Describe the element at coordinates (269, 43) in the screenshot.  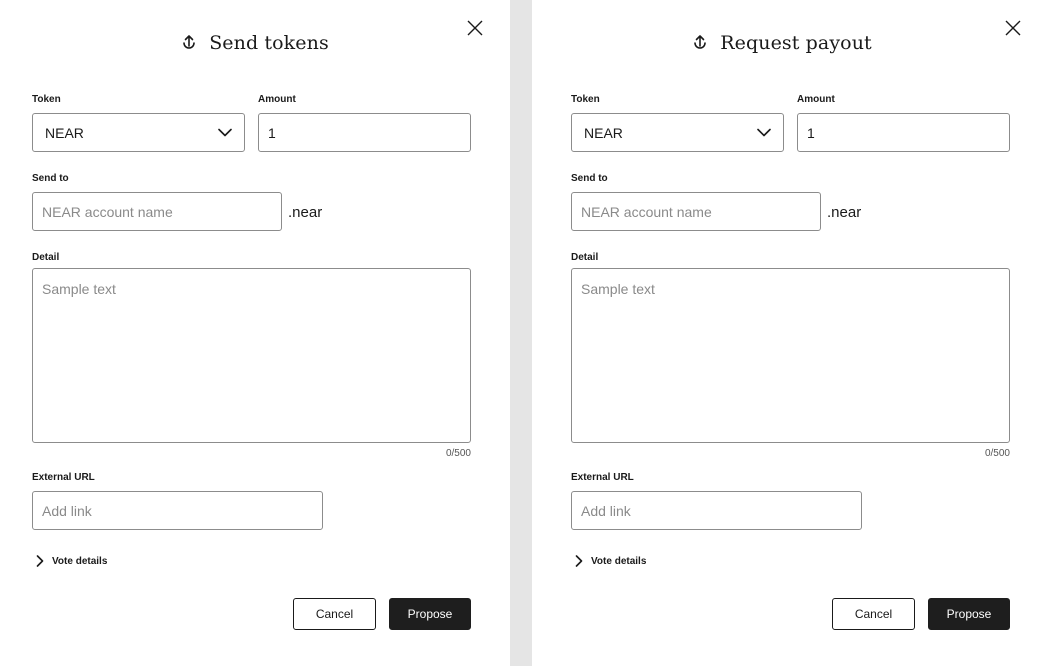
I see `dialog-title-text: Send tokens` at that location.